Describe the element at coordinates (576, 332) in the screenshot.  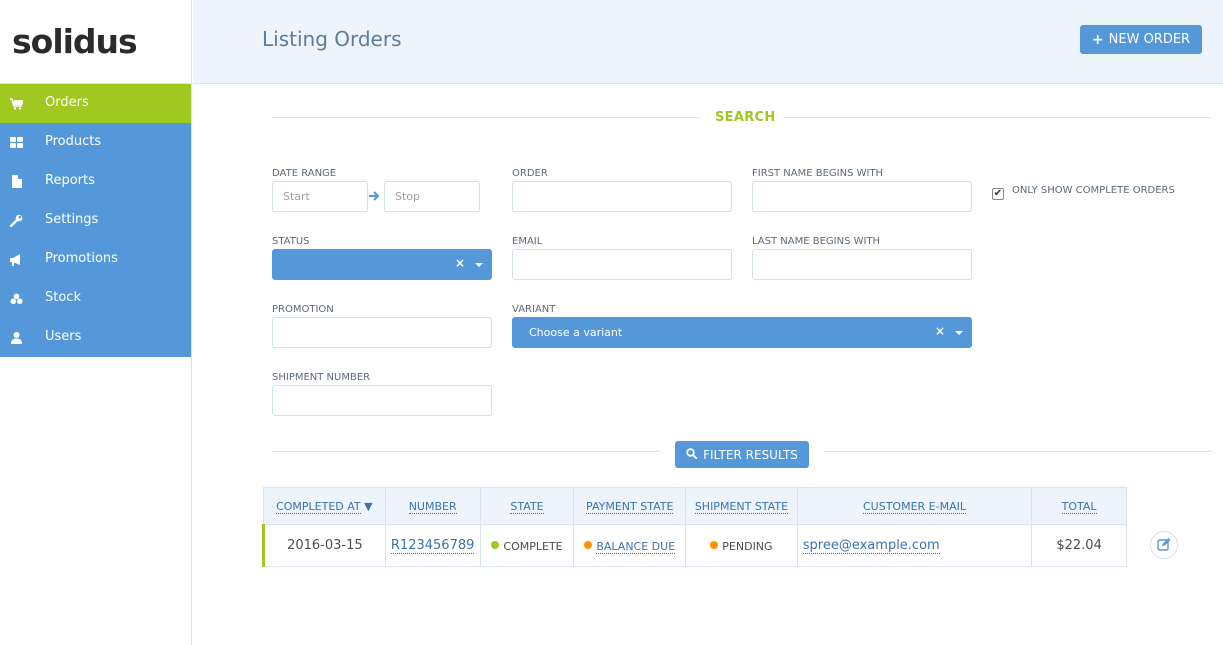
I see `variant-placeholder: Choose a variant` at that location.